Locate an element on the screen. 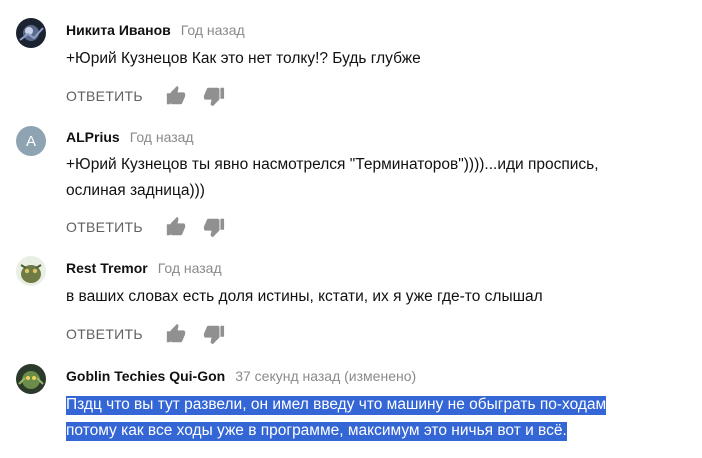 This screenshot has width=702, height=458. space-image-avatar-icon is located at coordinates (31, 33).